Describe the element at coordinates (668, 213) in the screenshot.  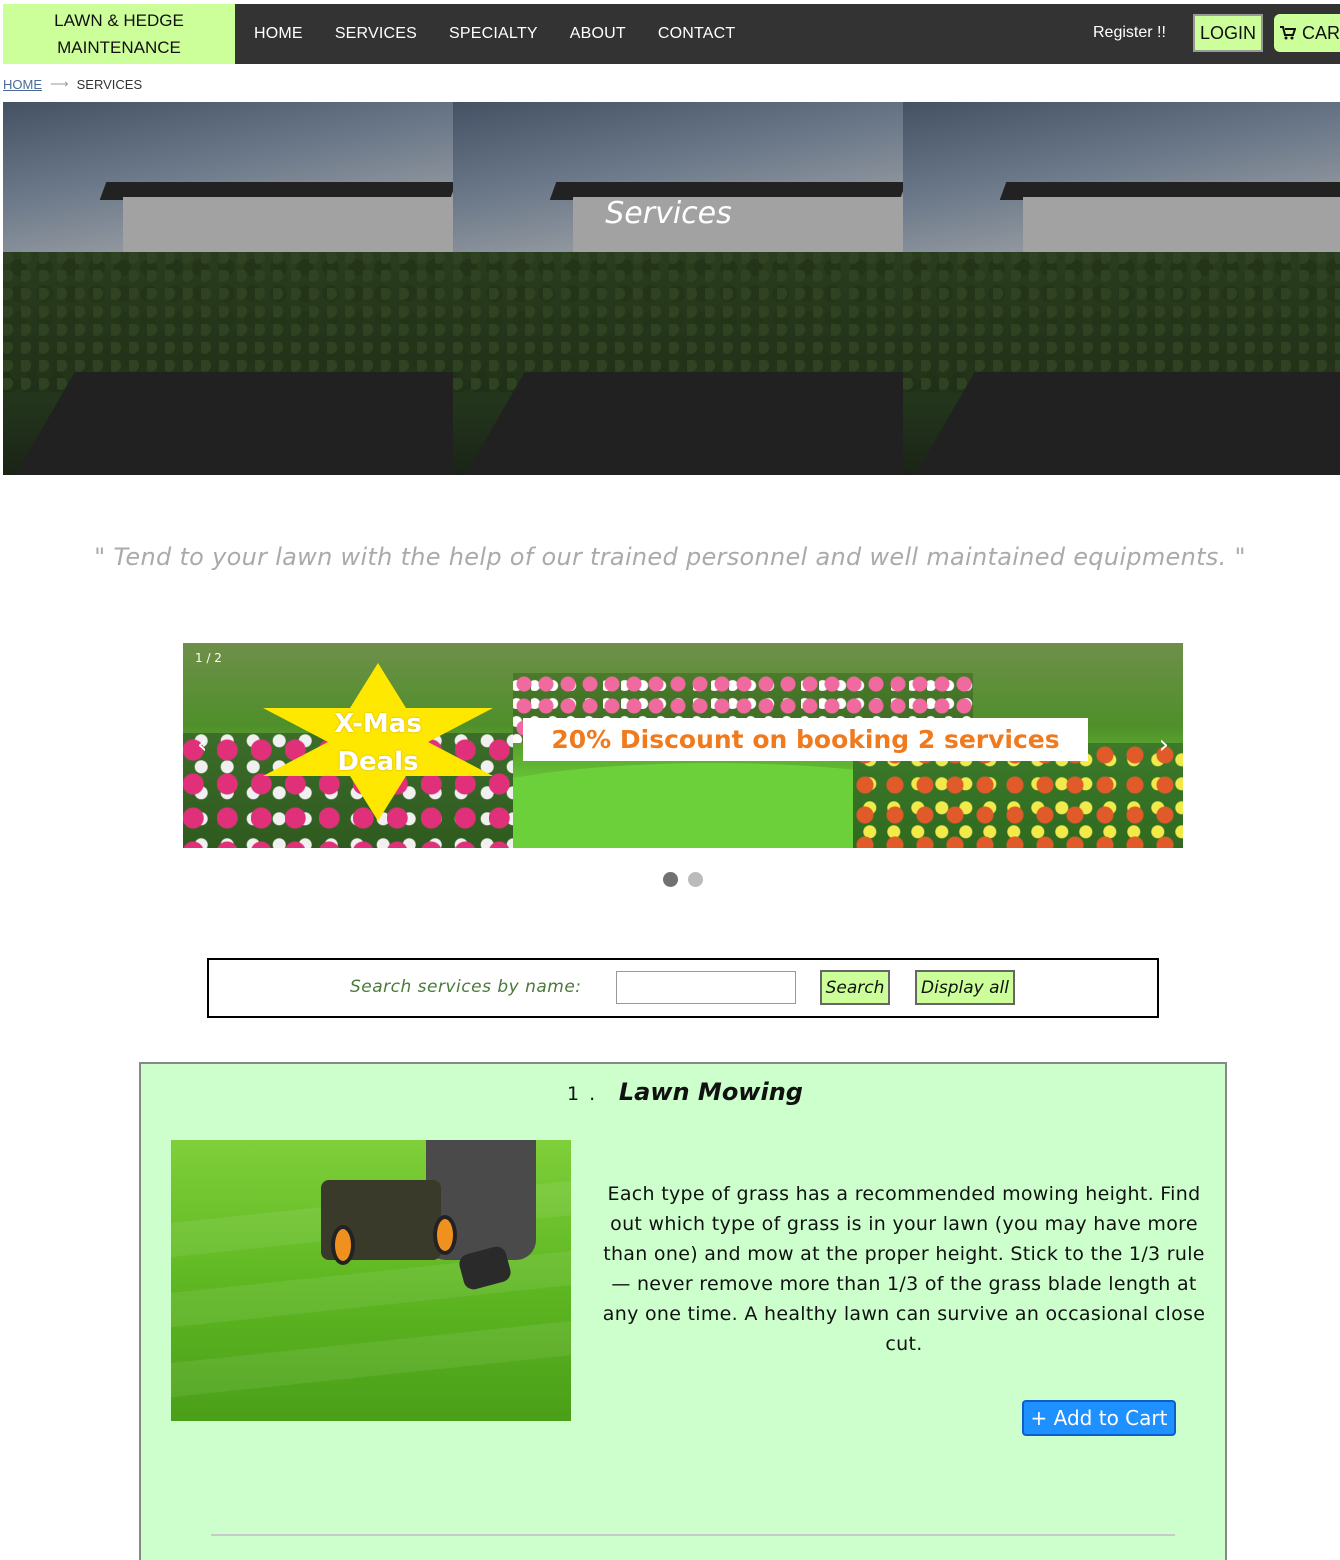
I see `page-title: Services` at that location.